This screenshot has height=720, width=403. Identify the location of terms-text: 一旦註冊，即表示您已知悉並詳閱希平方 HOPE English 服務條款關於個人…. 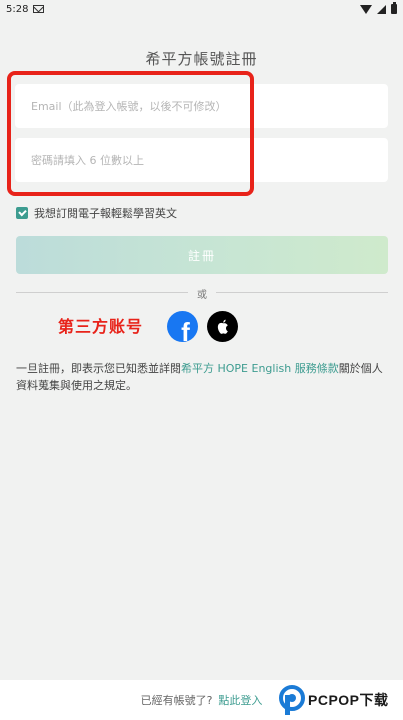
(202, 377).